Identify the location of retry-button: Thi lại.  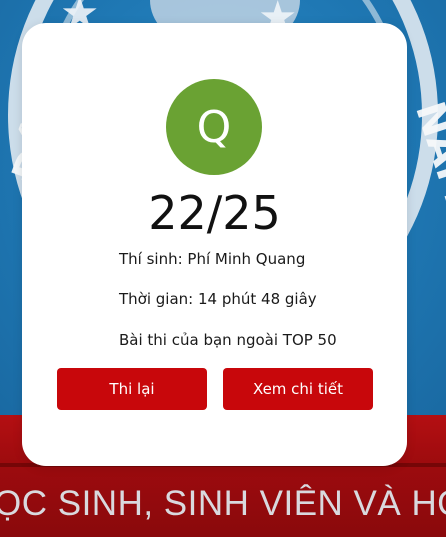
(132, 389).